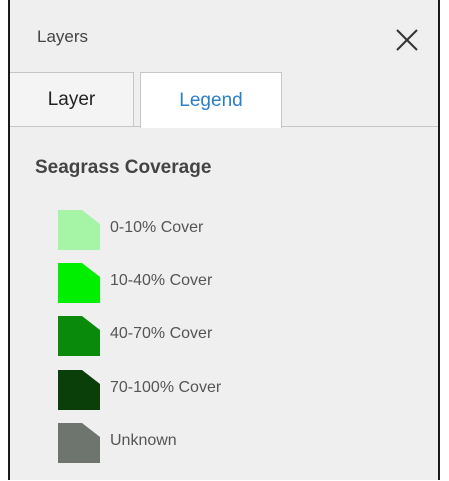 Image resolution: width=449 pixels, height=481 pixels. What do you see at coordinates (157, 227) in the screenshot?
I see `legend-item-label: 0-10% Cover` at bounding box center [157, 227].